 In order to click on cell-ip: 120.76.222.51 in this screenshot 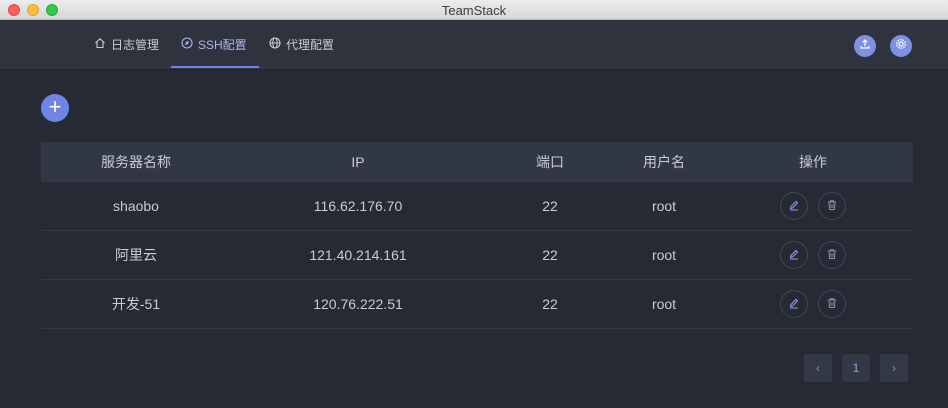, I will do `click(358, 304)`.